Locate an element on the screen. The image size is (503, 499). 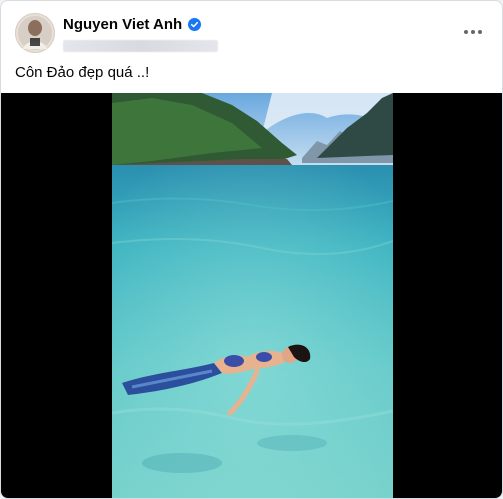
verified-badge-icon is located at coordinates (195, 24).